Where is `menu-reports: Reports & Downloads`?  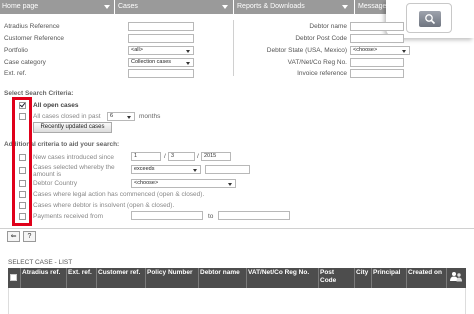
menu-reports: Reports & Downloads is located at coordinates (294, 7).